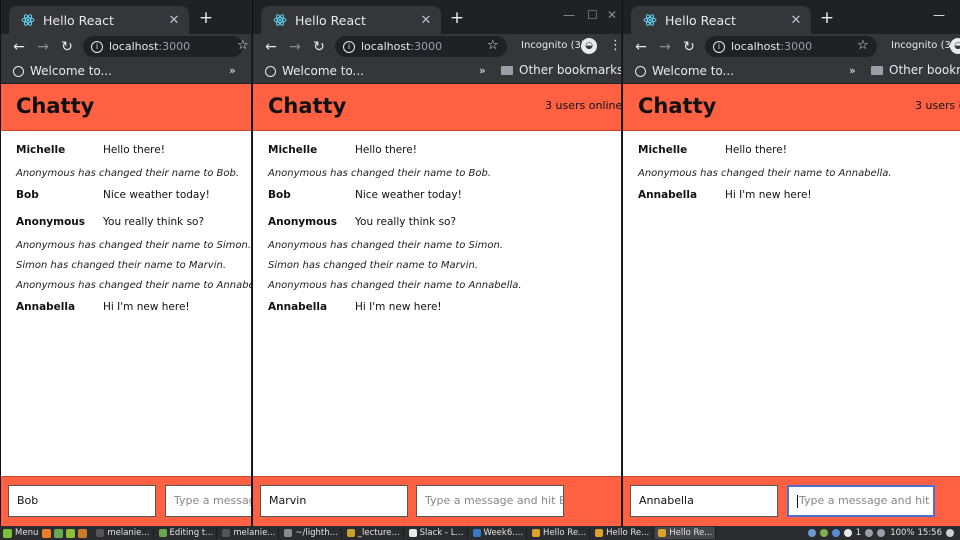  Describe the element at coordinates (869, 533) in the screenshot. I see `volume-icon` at that location.